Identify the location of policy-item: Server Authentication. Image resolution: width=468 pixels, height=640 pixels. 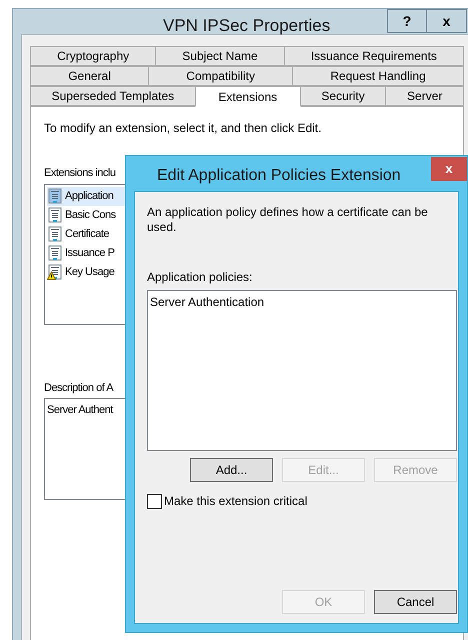
(303, 302).